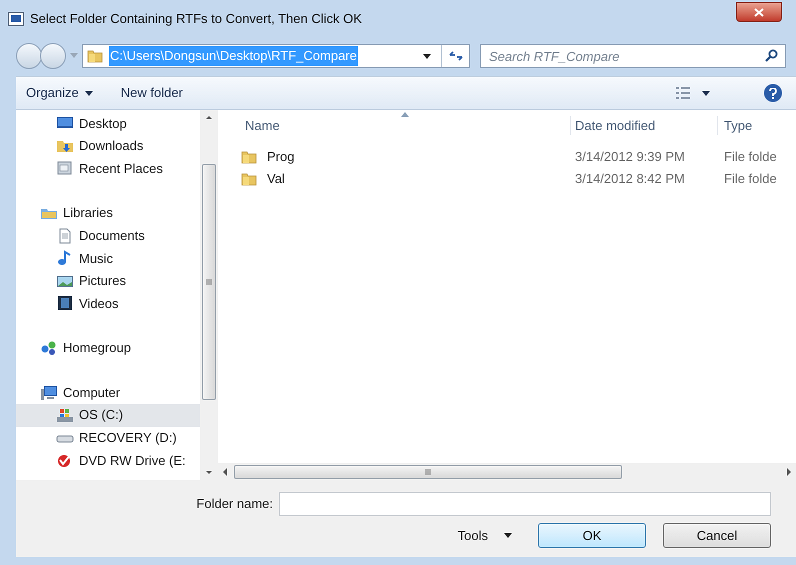 The width and height of the screenshot is (796, 565). Describe the element at coordinates (789, 472) in the screenshot. I see `right-arrow-icon` at that location.